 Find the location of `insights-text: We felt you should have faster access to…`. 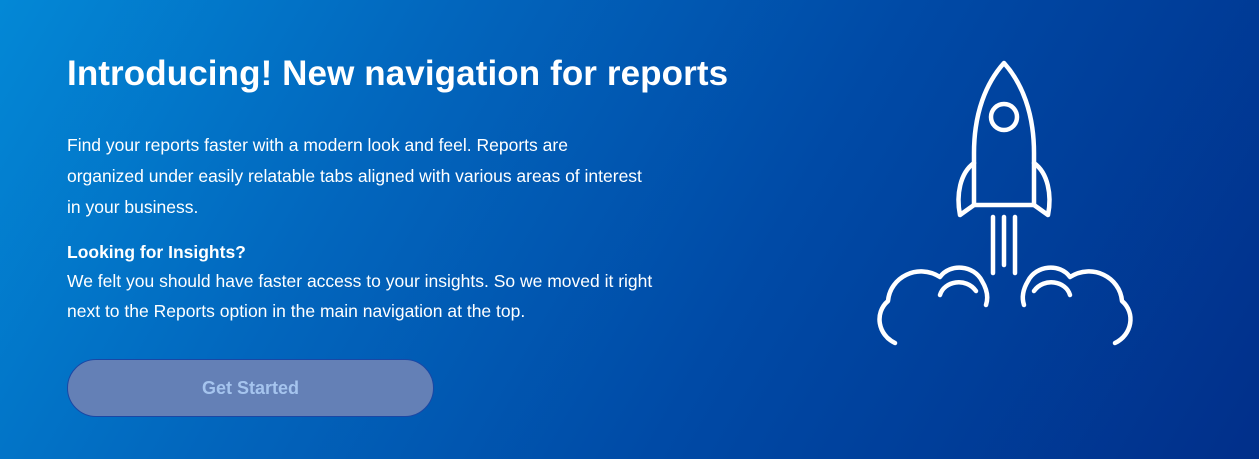

insights-text: We felt you should have faster access to… is located at coordinates (360, 296).